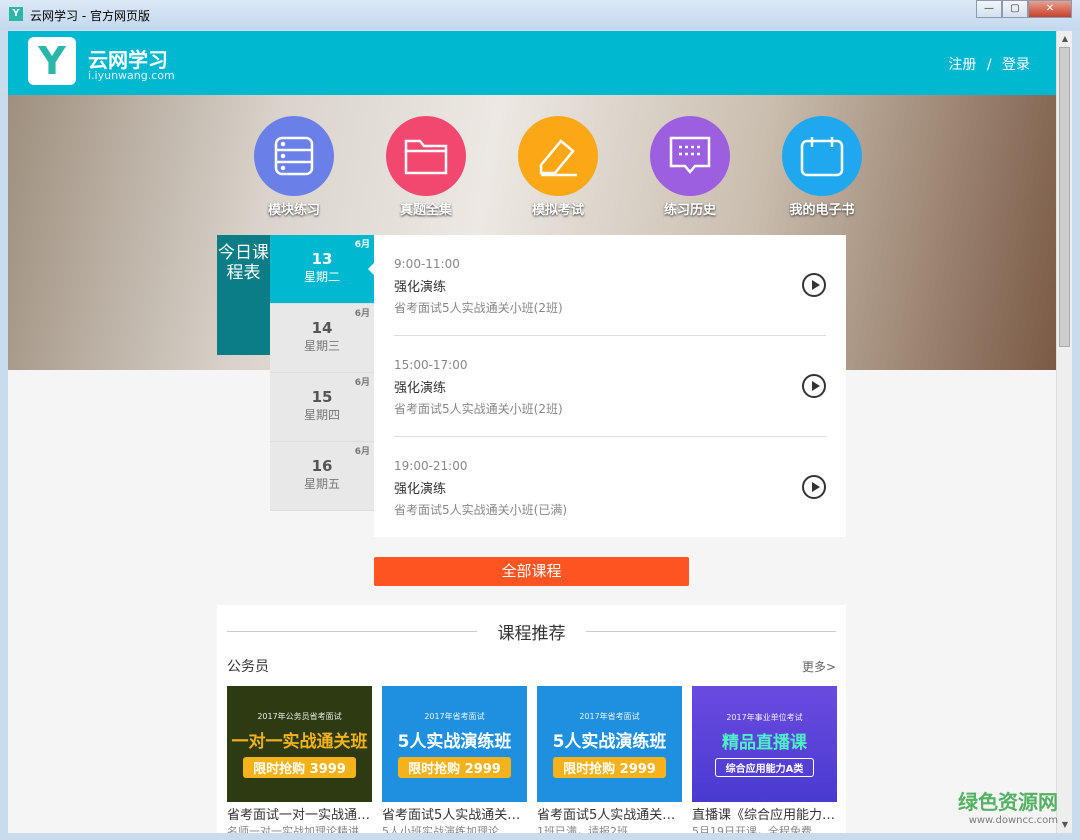 Image resolution: width=1080 pixels, height=840 pixels. What do you see at coordinates (52, 61) in the screenshot?
I see `logo-icon: Y` at bounding box center [52, 61].